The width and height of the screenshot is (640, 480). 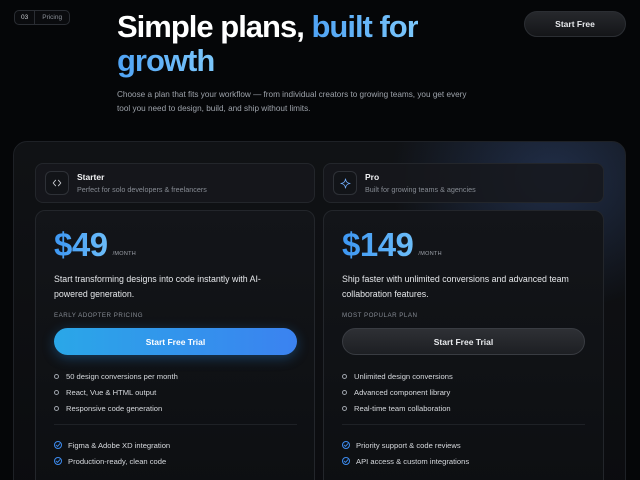 I want to click on feature-label: Responsive code generation, so click(x=114, y=408).